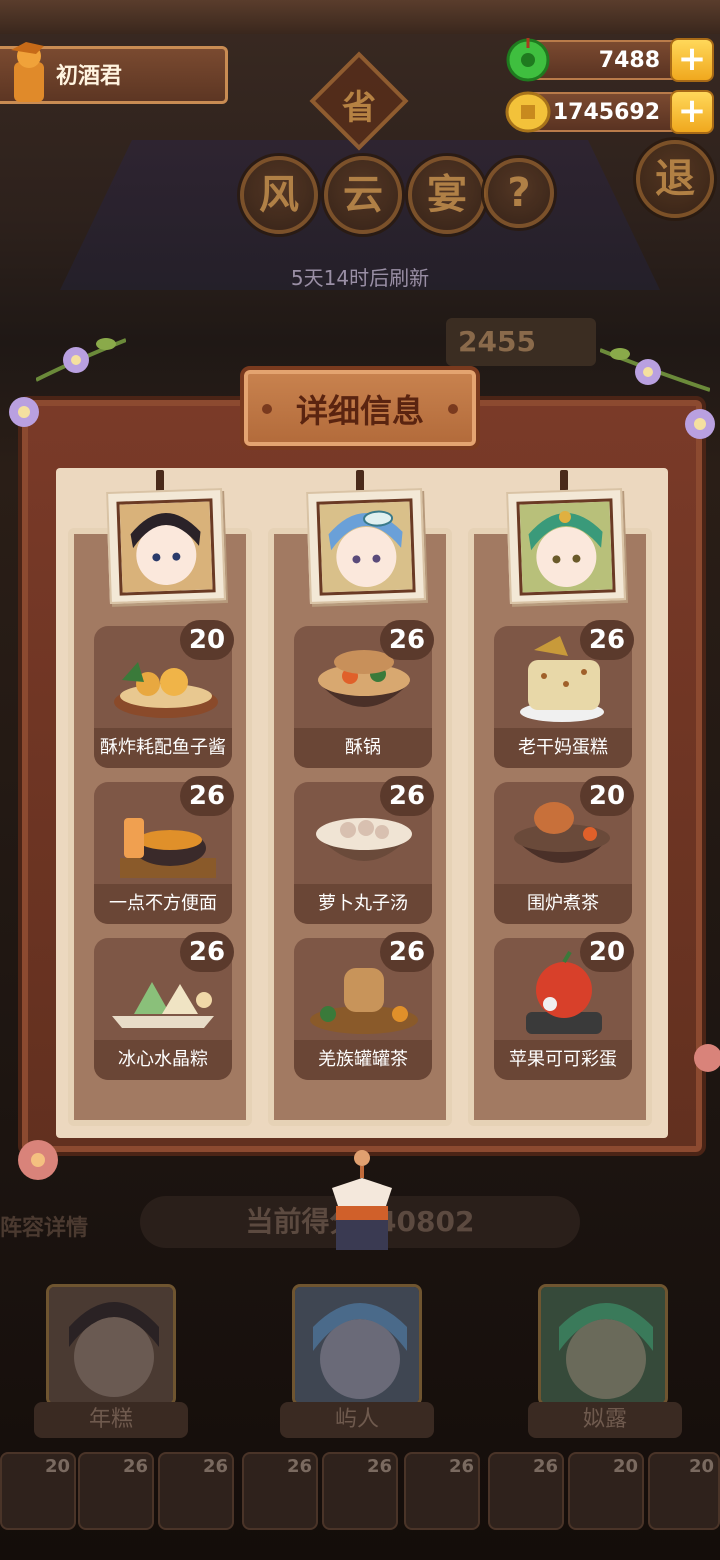 The height and width of the screenshot is (1560, 720). Describe the element at coordinates (279, 195) in the screenshot. I see `title-char-1: 风` at that location.